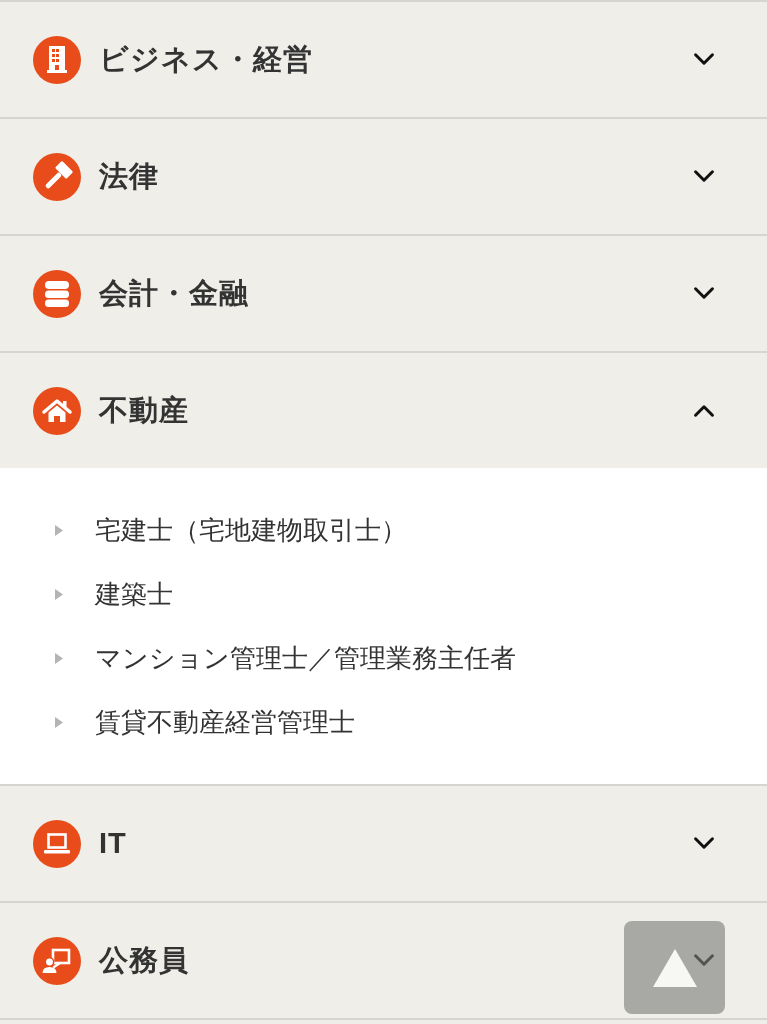 The height and width of the screenshot is (1024, 767). Describe the element at coordinates (231, 530) in the screenshot. I see `submenu-link: 宅建士（宅地建物取引士）` at that location.